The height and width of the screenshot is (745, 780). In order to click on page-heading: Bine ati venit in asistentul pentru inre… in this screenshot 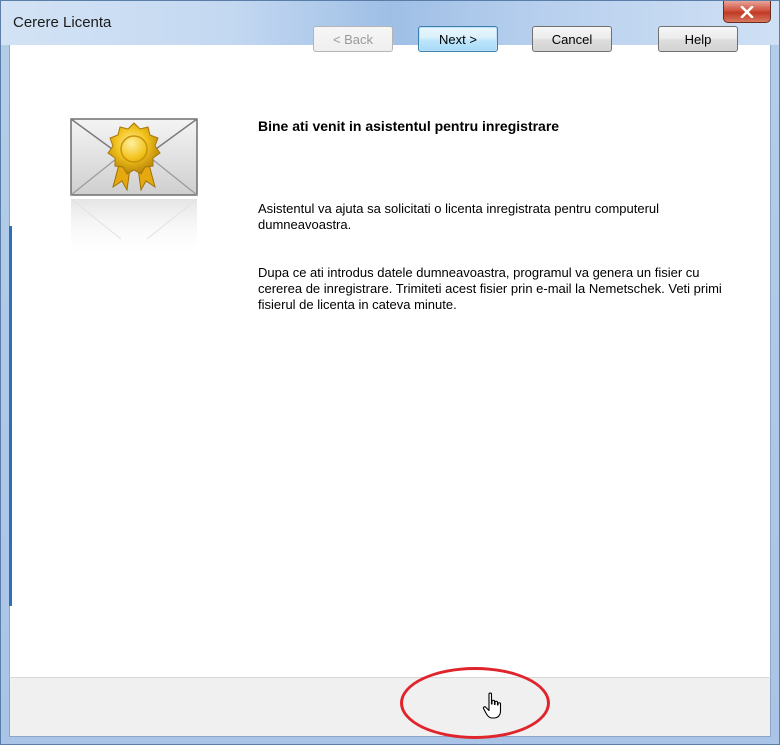, I will do `click(409, 126)`.